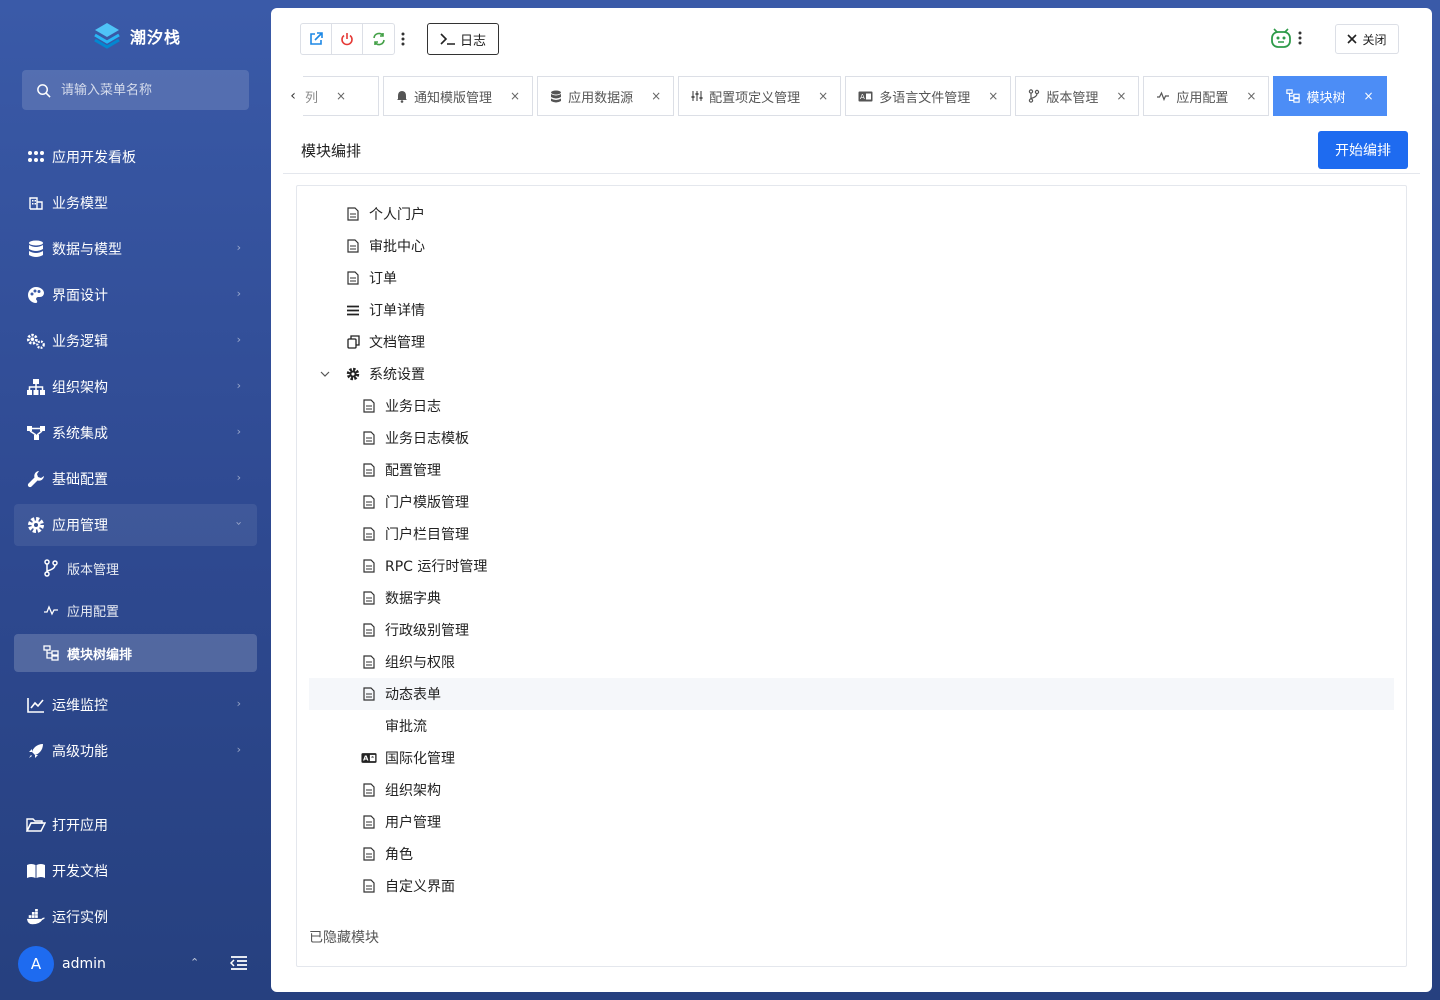 The width and height of the screenshot is (1440, 1000). Describe the element at coordinates (135, 917) in the screenshot. I see `sidebar-item-instances: 运行实例` at that location.